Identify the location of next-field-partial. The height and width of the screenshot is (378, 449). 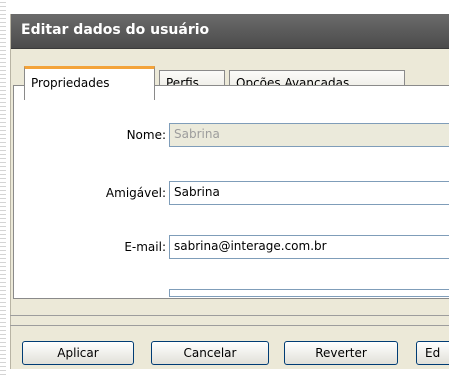
(309, 293).